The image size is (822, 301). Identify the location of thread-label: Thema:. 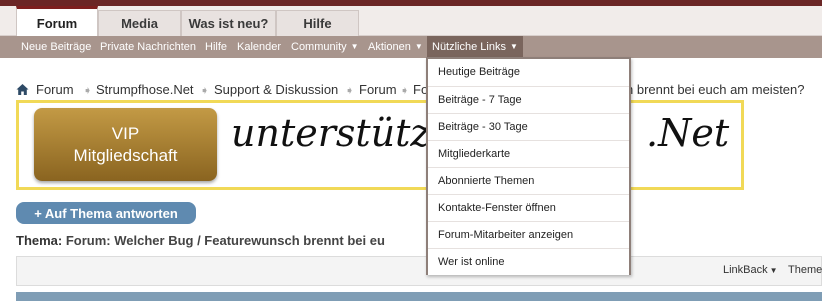
(39, 240).